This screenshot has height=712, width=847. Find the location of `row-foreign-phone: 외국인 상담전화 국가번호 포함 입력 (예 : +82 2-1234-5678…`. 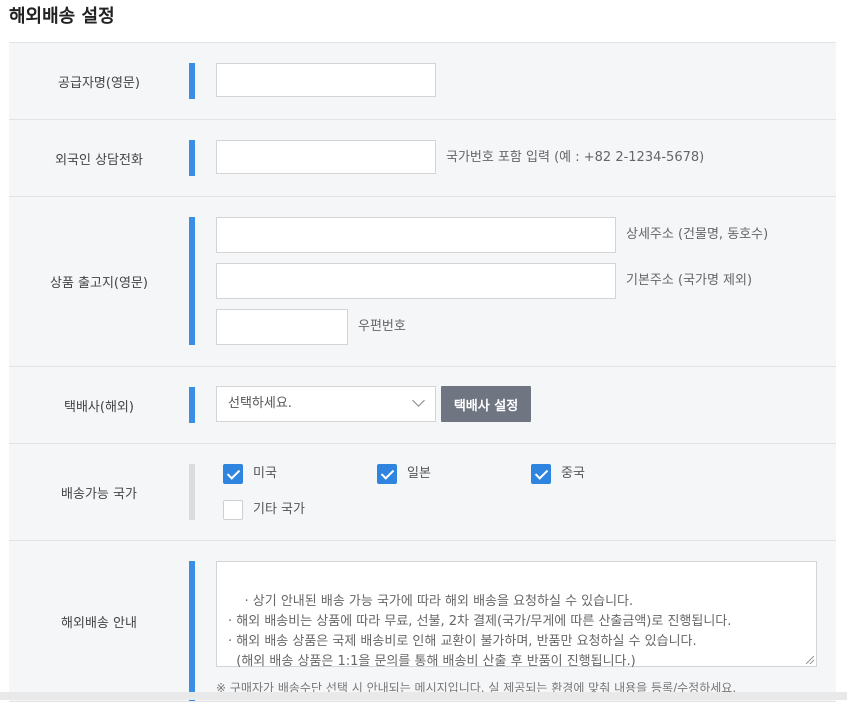

row-foreign-phone: 외국인 상담전화 국가번호 포함 입력 (예 : +82 2-1234-5678… is located at coordinates (422, 158).